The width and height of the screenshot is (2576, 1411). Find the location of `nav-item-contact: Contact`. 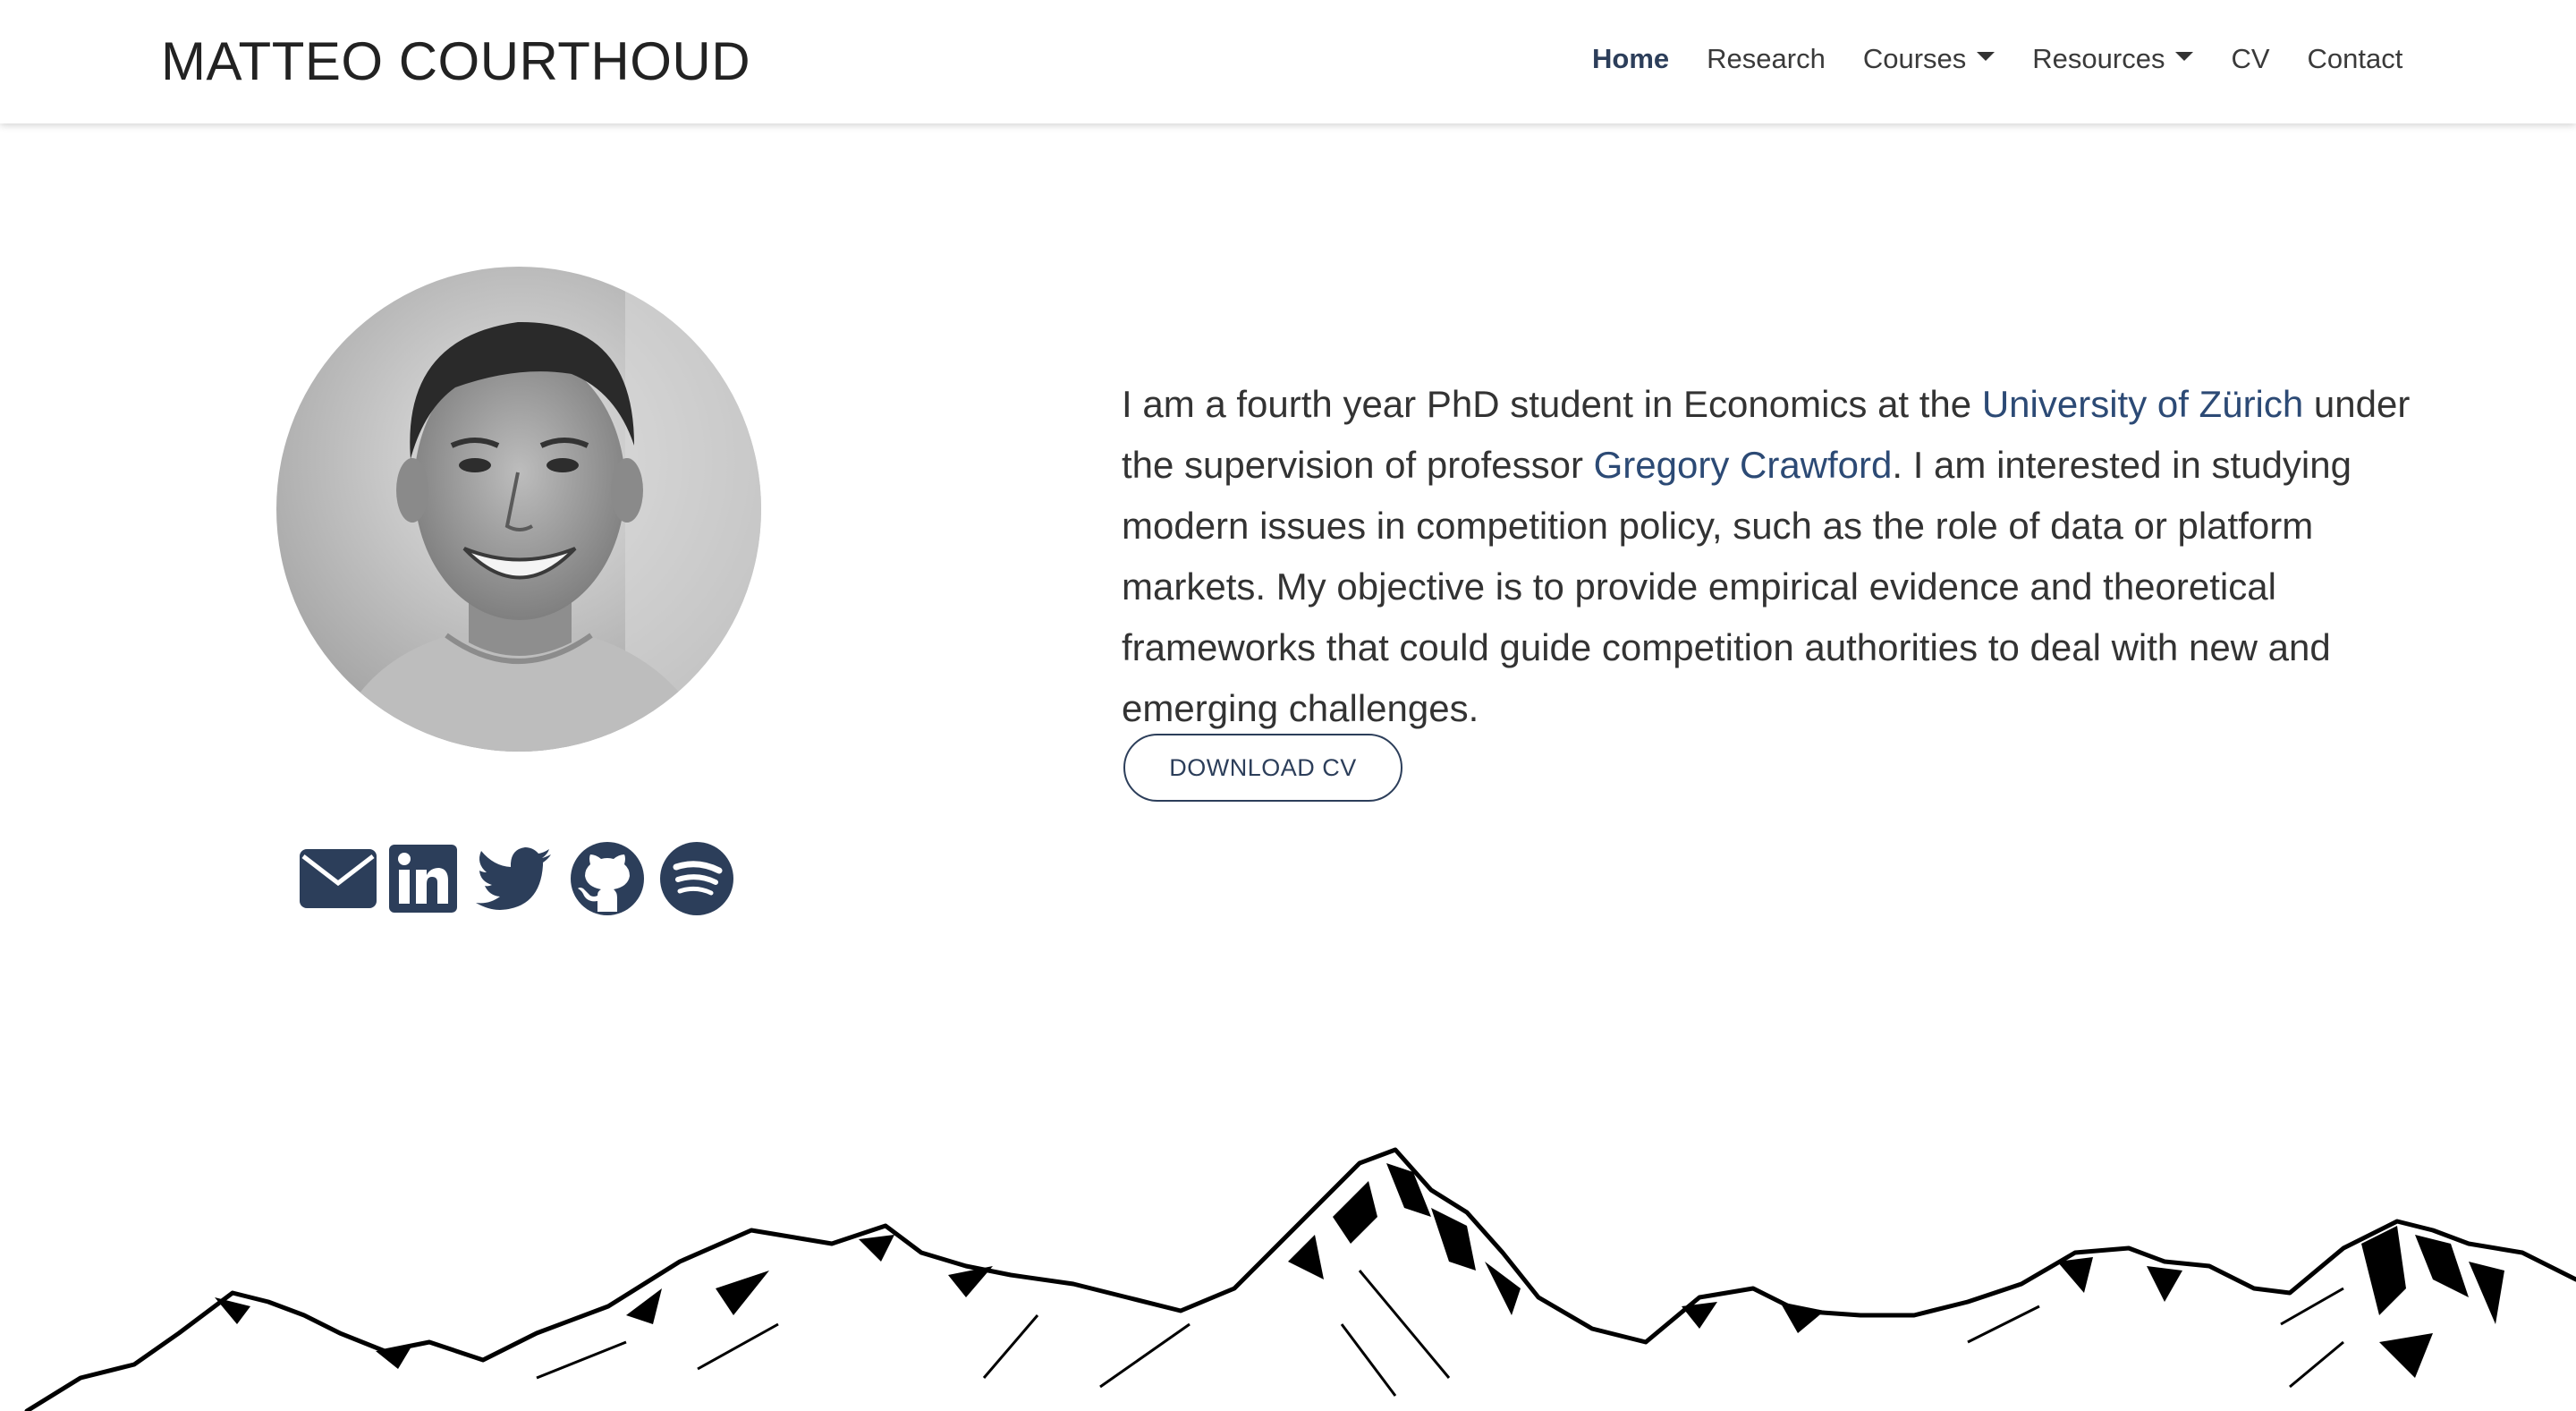

nav-item-contact: Contact is located at coordinates (2355, 59).